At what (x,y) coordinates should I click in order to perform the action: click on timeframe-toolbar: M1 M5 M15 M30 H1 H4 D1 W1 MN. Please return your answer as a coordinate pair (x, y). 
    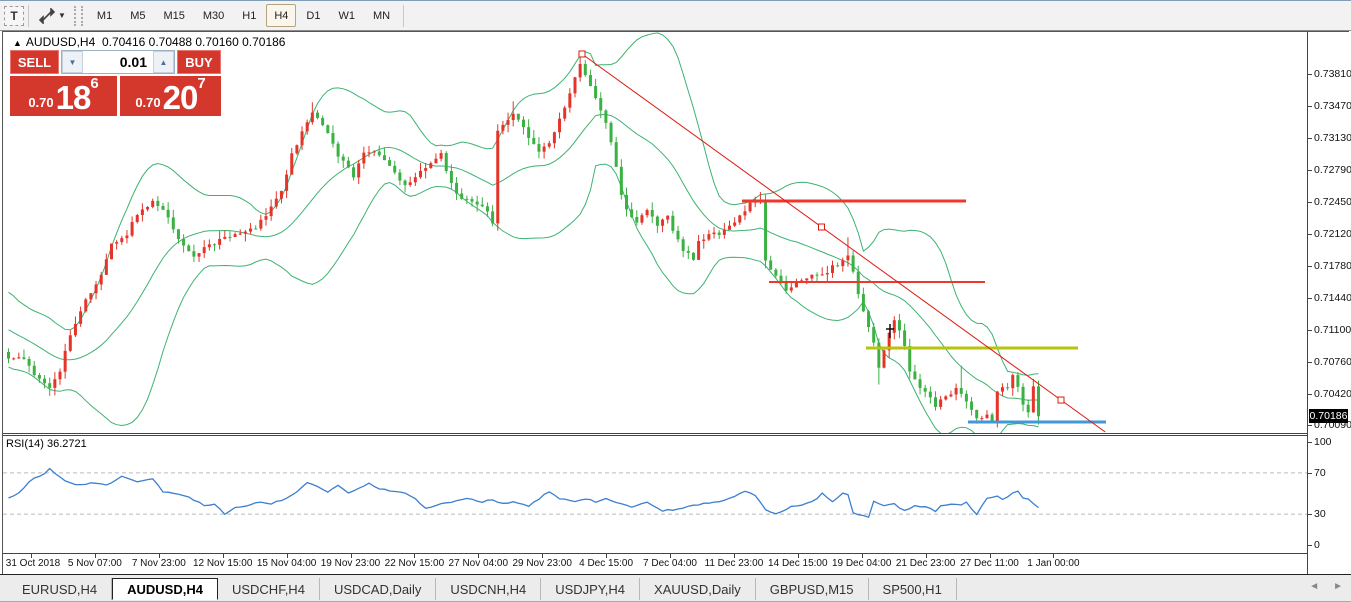
    Looking at the image, I should click on (243, 15).